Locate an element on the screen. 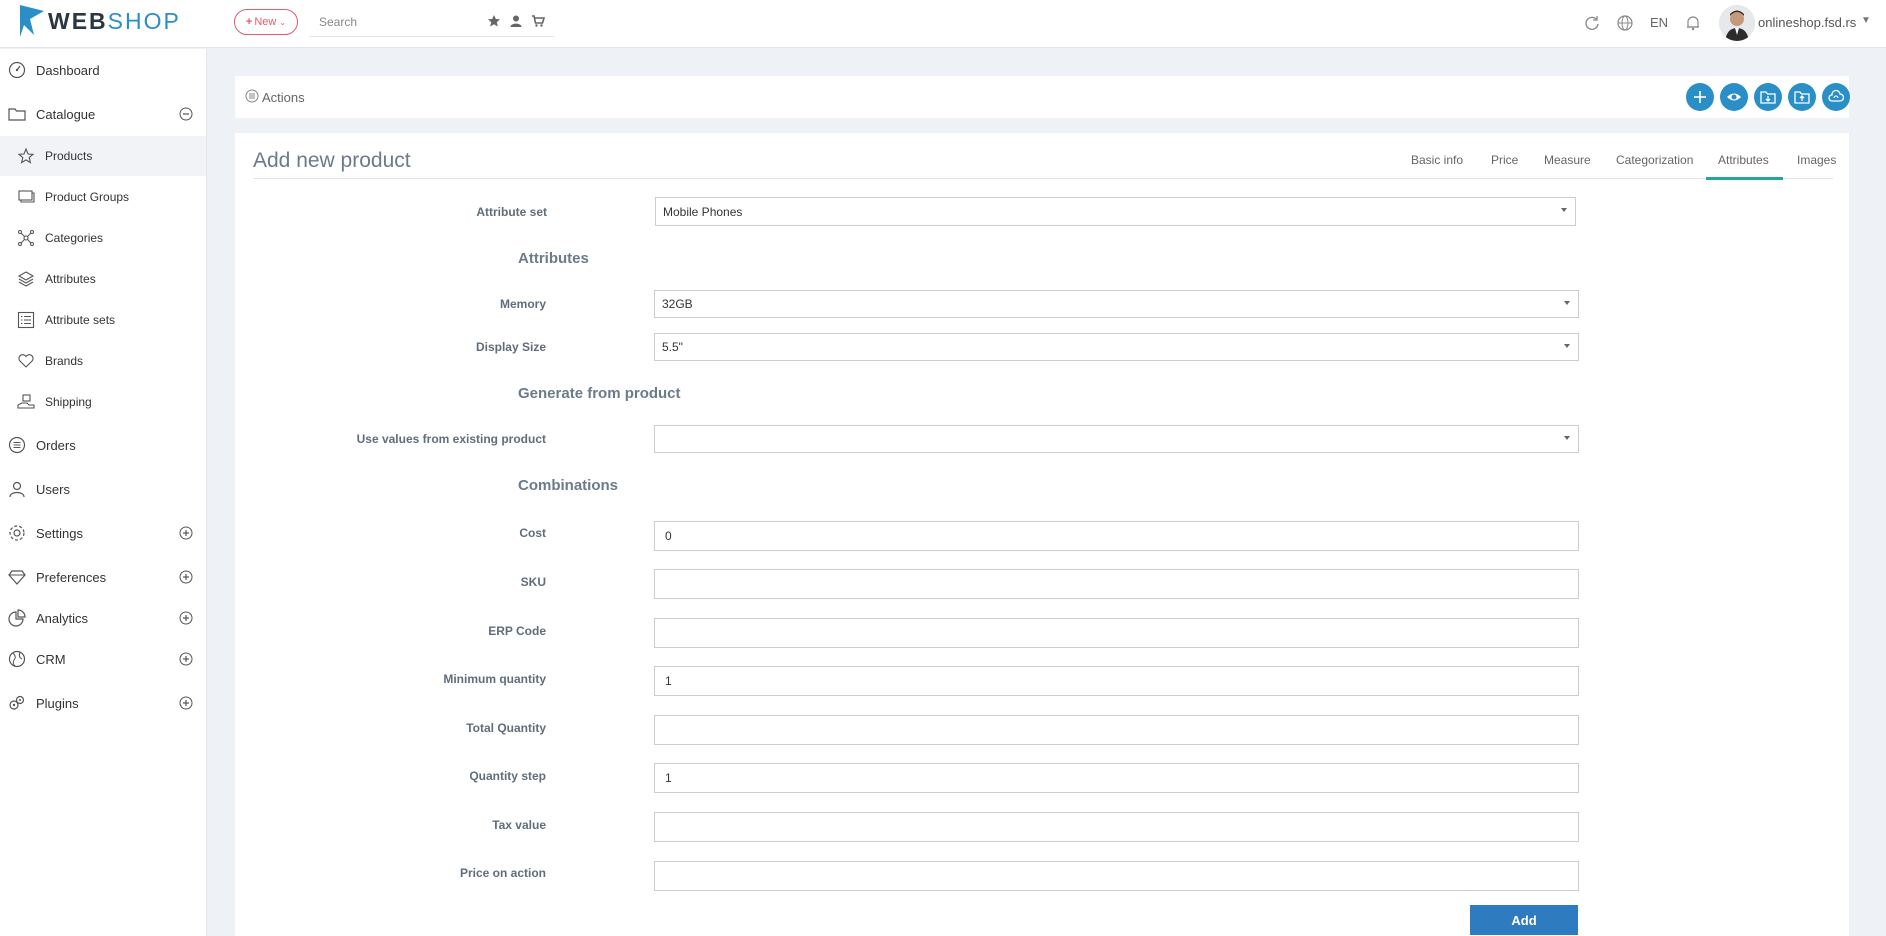 The height and width of the screenshot is (936, 1886). attribute-set-select: Mobile Phones is located at coordinates (1115, 211).